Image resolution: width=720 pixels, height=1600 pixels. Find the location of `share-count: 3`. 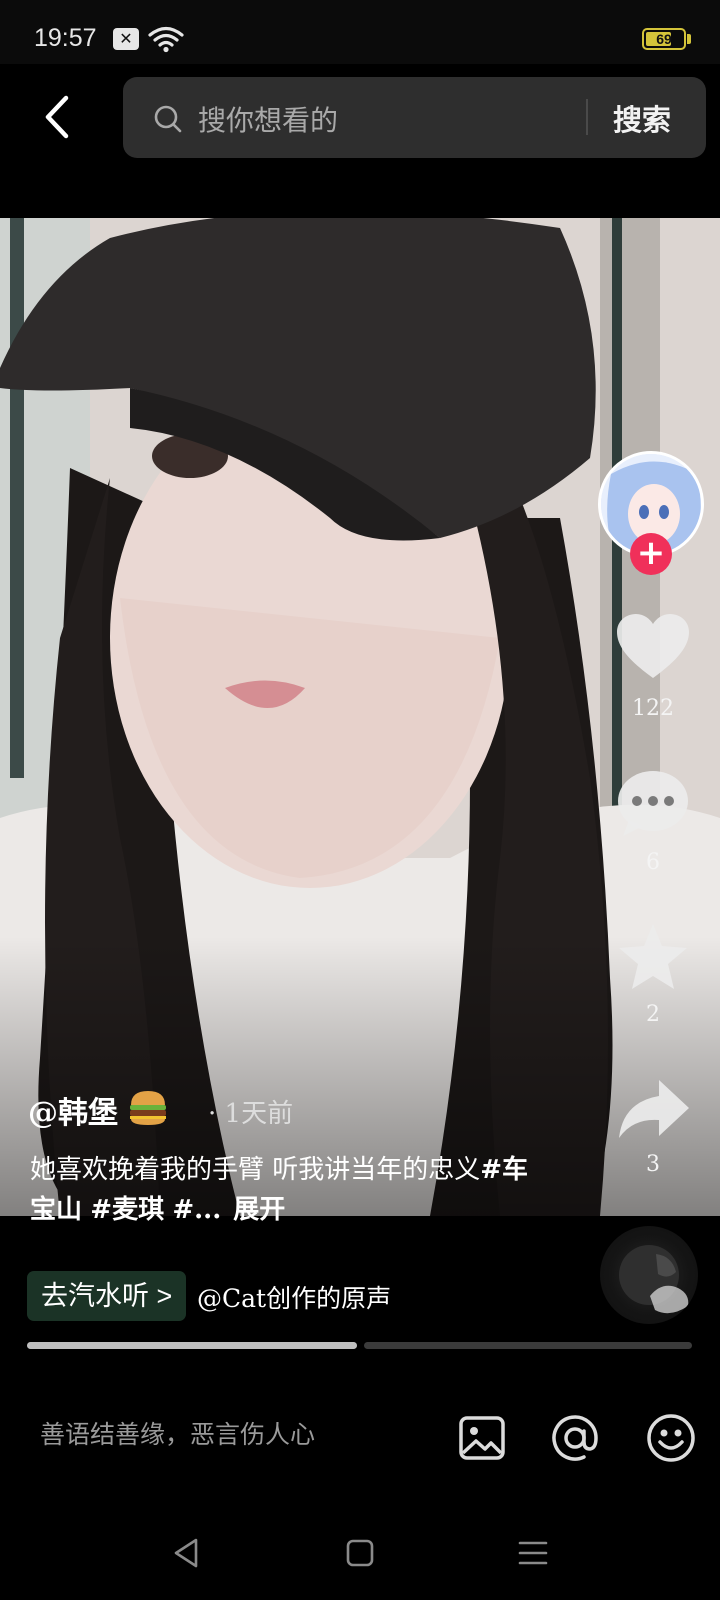

share-count: 3 is located at coordinates (653, 1164).